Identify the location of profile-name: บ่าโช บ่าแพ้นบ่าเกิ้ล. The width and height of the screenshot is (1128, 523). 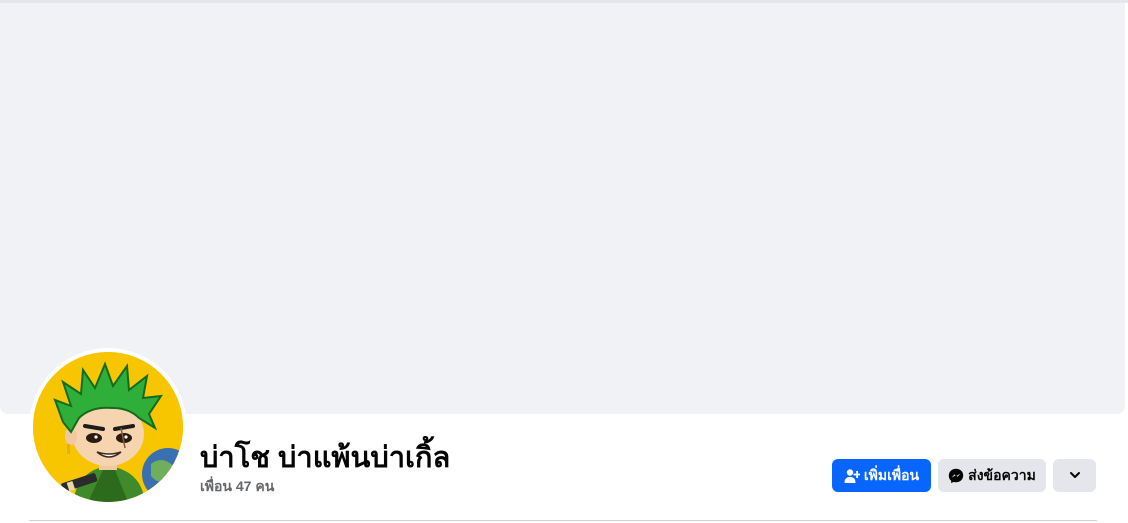
(325, 458).